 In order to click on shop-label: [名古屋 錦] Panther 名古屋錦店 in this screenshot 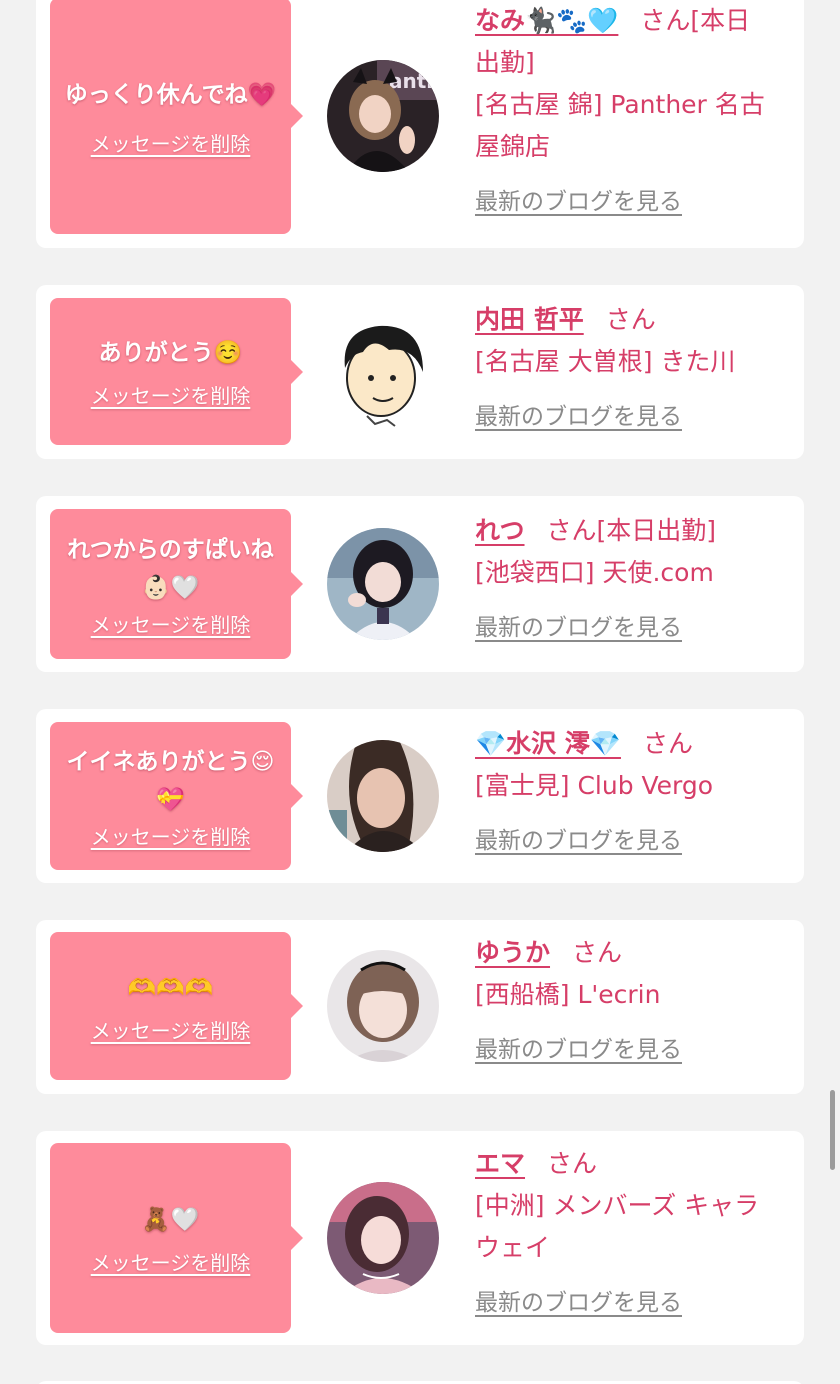, I will do `click(620, 125)`.